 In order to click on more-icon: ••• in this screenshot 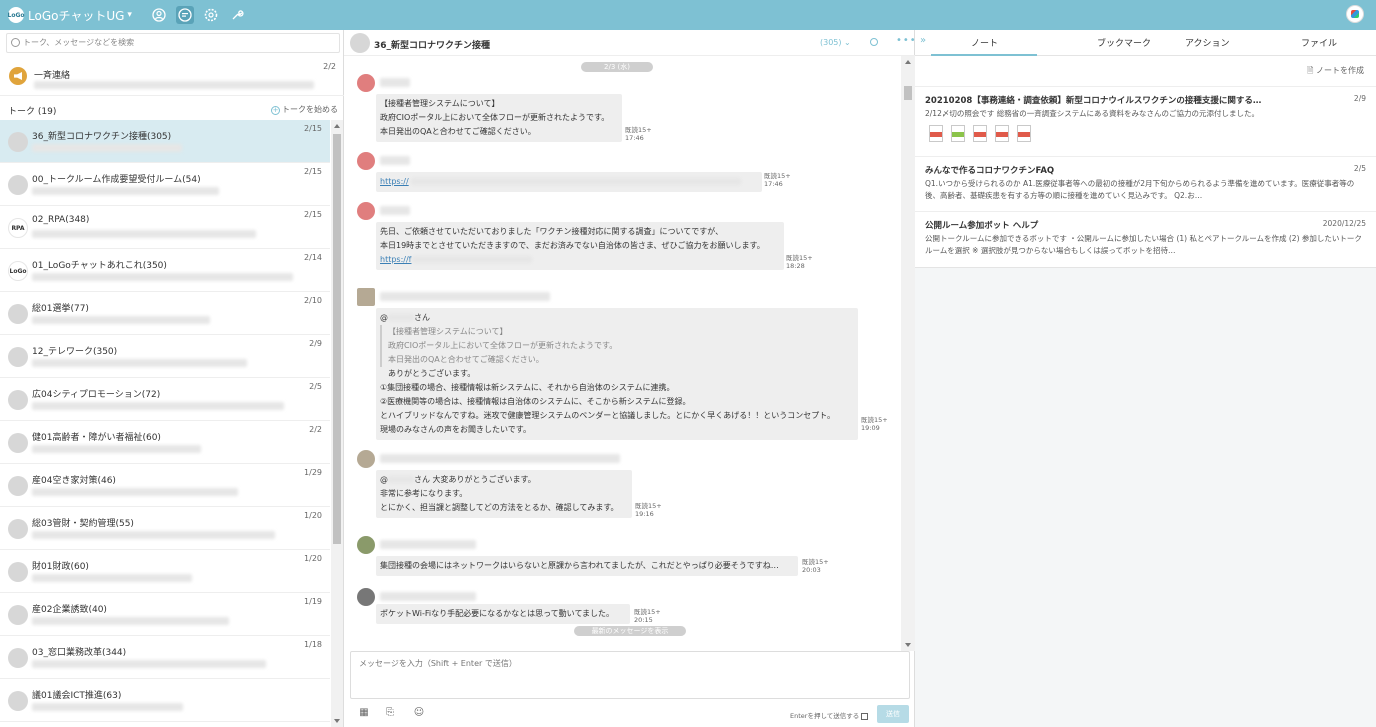, I will do `click(906, 40)`.